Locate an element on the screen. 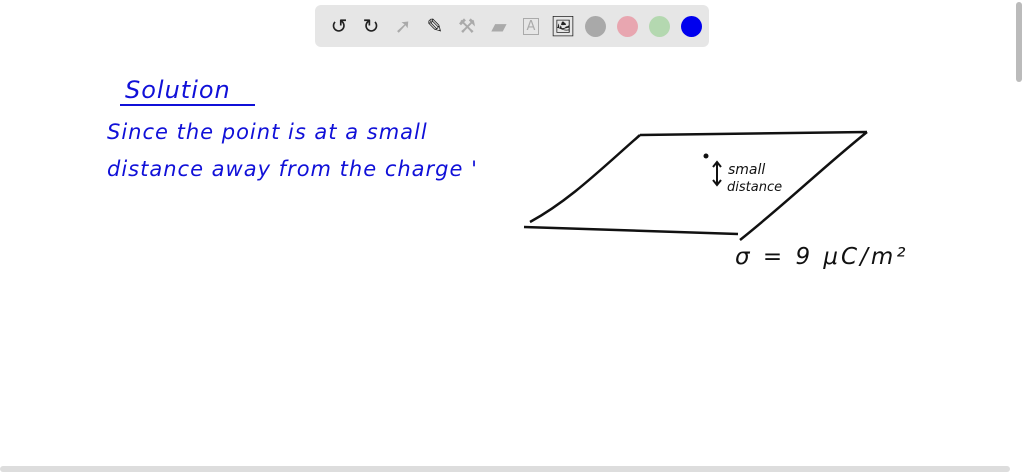  charge-density: σ = 9 μC/m² is located at coordinates (822, 257).